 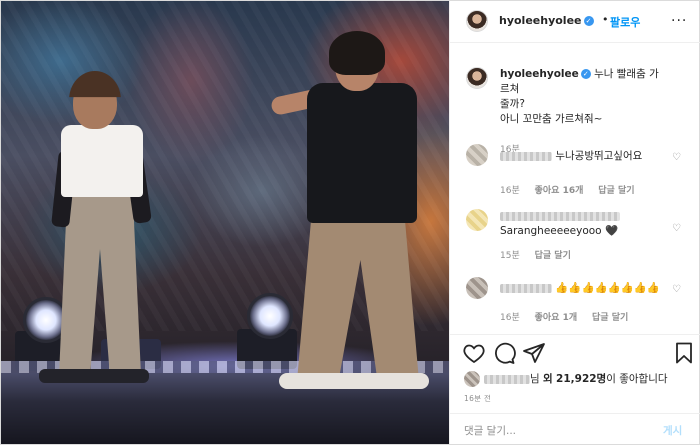 What do you see at coordinates (94, 376) in the screenshot?
I see `dancer-woman-shoes` at bounding box center [94, 376].